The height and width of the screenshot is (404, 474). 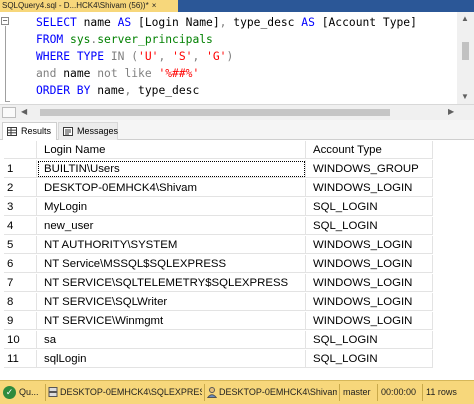 I want to click on code-token: [Login Name], so click(x=179, y=22).